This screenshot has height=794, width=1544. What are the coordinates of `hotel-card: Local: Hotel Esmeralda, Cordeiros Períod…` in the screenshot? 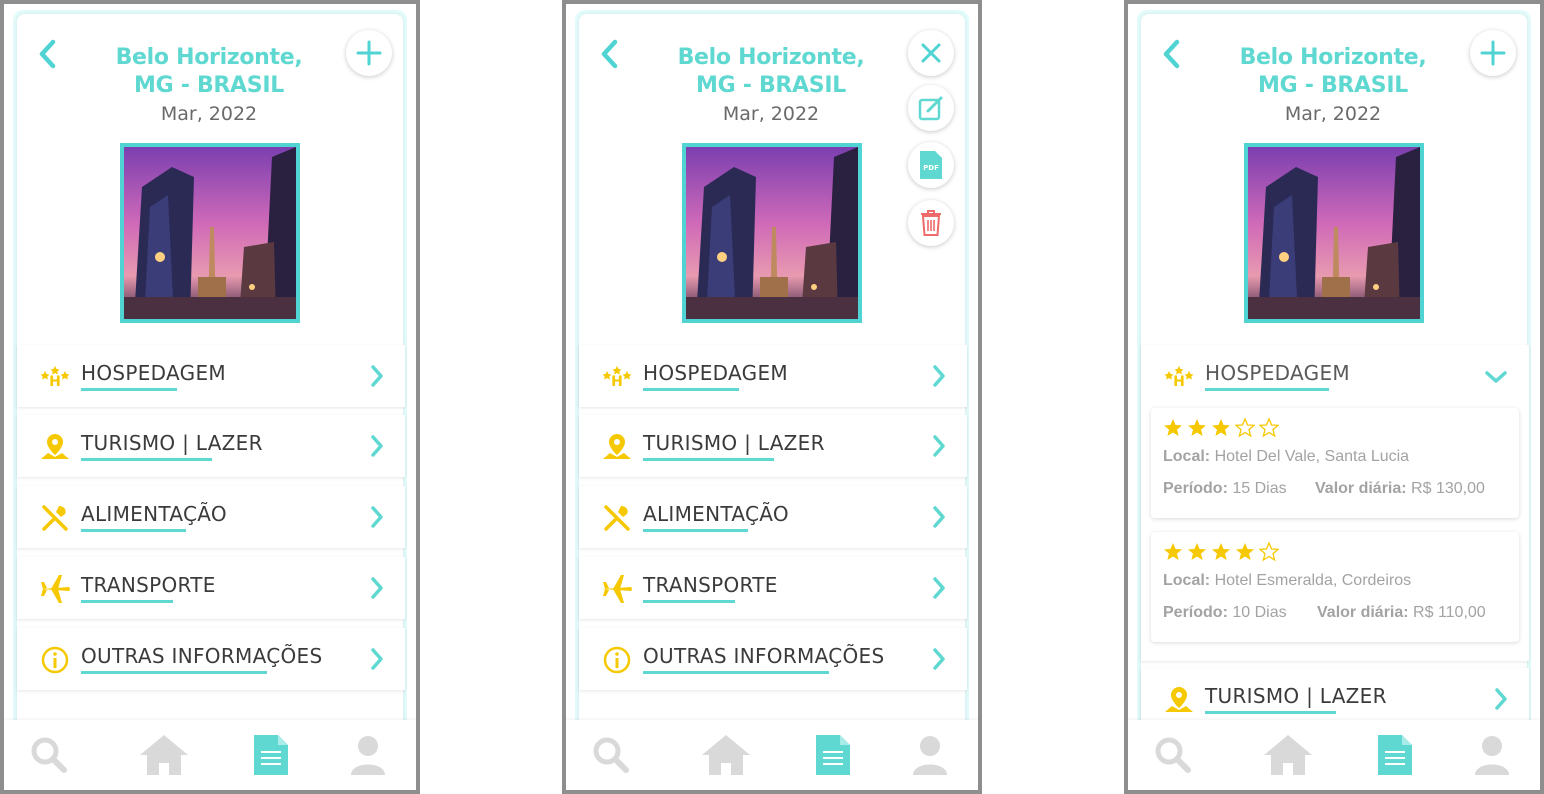 It's located at (1335, 587).